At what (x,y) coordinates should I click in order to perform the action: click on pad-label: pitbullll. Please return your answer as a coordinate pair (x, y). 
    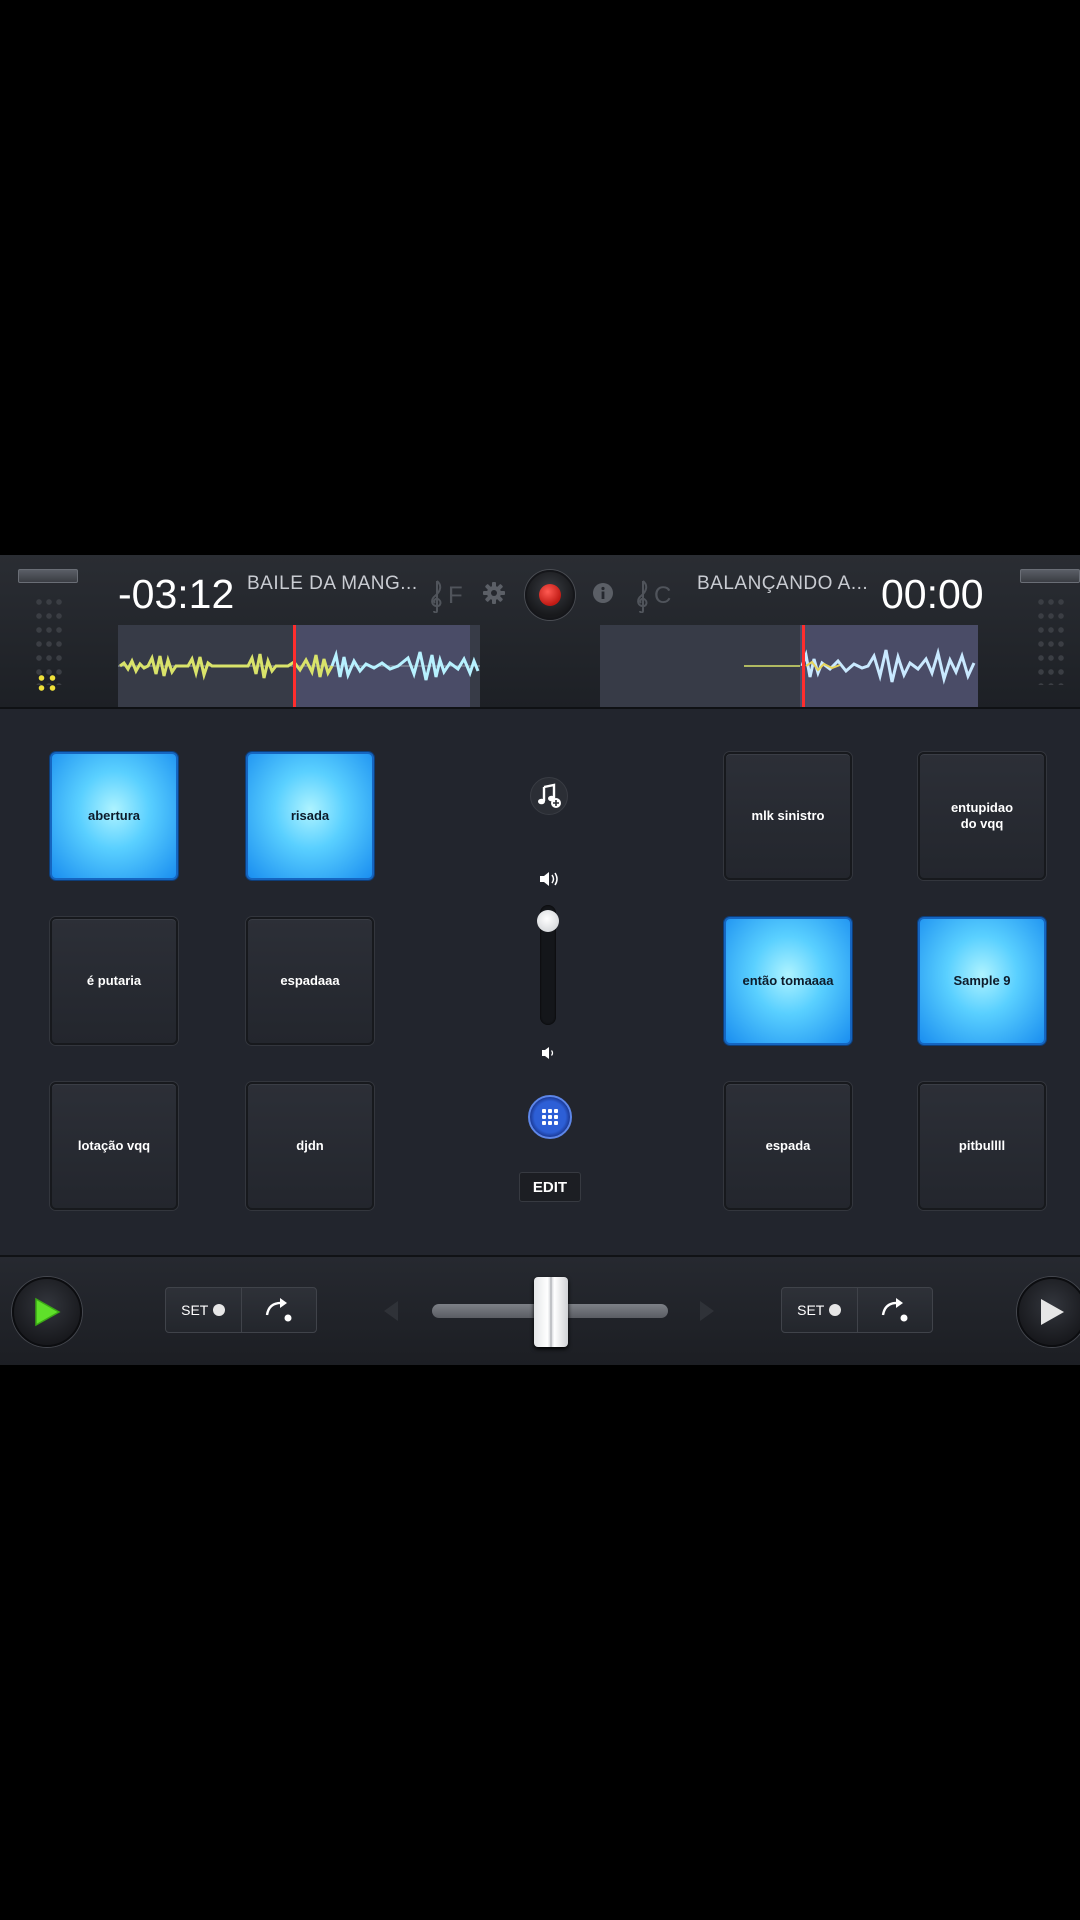
    Looking at the image, I should click on (982, 1145).